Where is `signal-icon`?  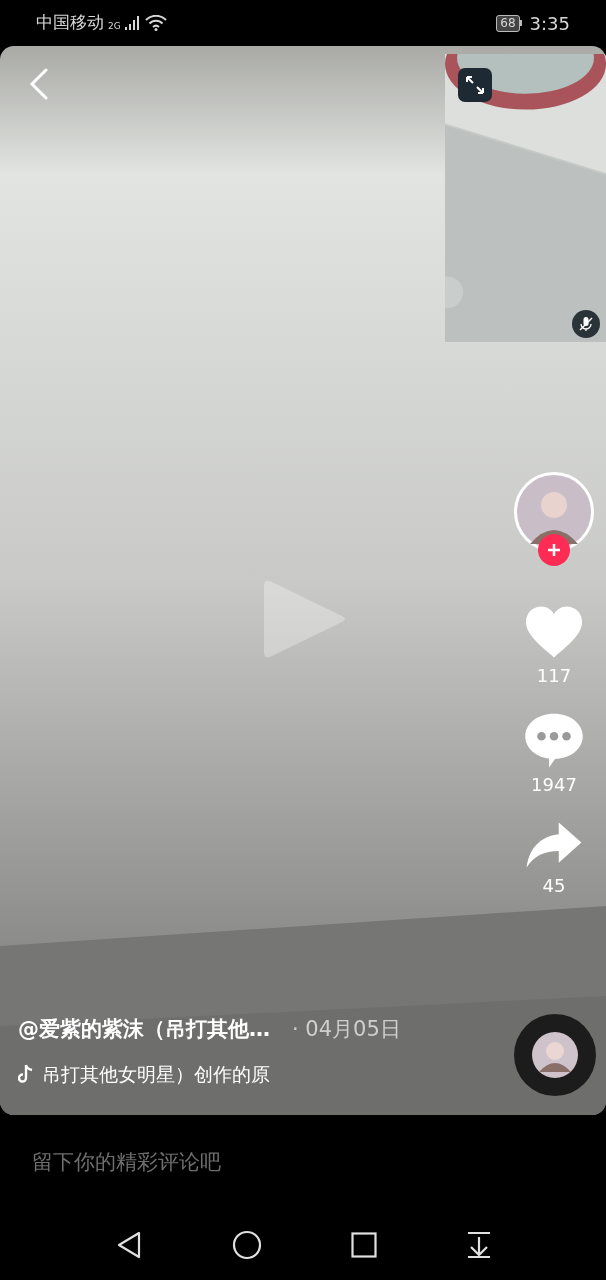 signal-icon is located at coordinates (132, 23).